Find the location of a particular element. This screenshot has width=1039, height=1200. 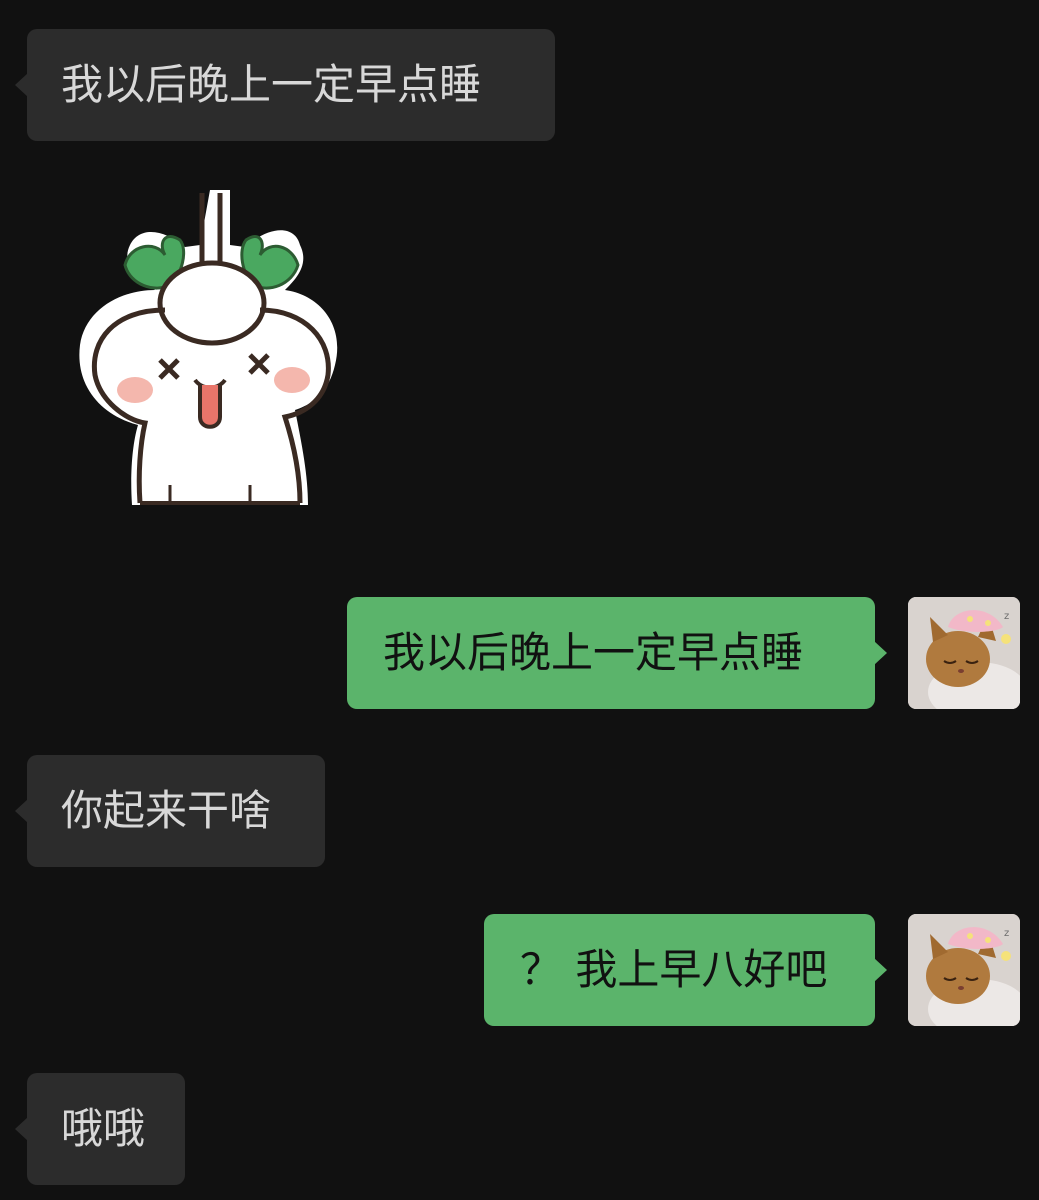

message-text: ？ 我上早八好吧 is located at coordinates (674, 969).